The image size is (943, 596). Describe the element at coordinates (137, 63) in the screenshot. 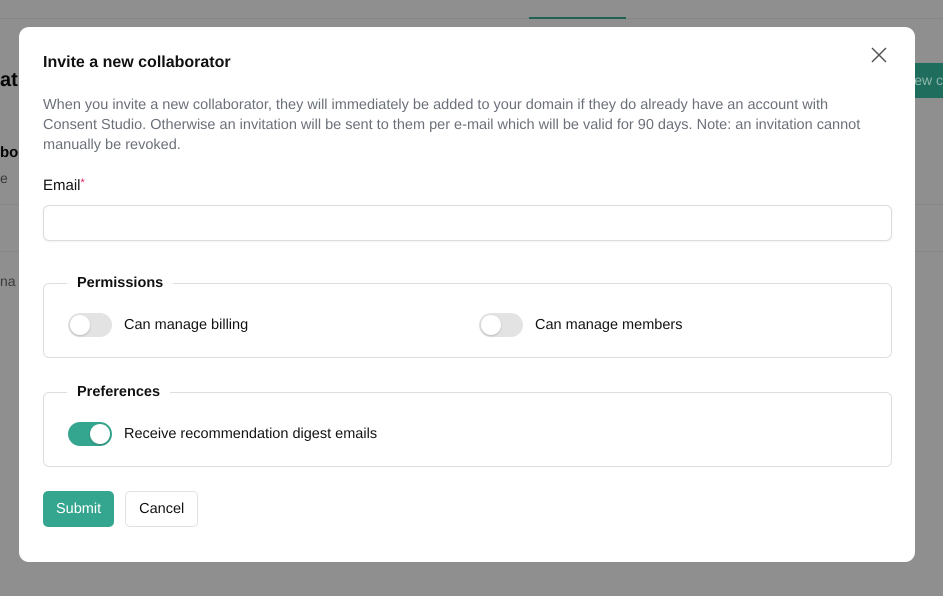

I see `dialog-title: Invite a new collaborator` at that location.